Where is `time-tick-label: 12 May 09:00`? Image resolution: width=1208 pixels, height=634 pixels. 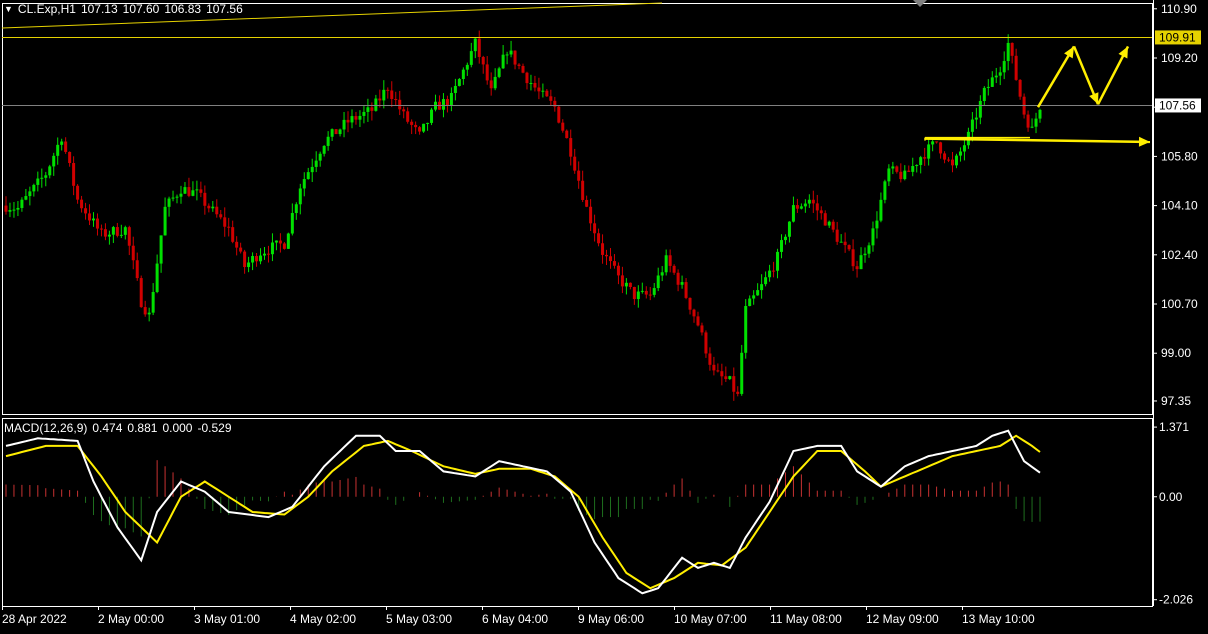
time-tick-label: 12 May 09:00 is located at coordinates (902, 619).